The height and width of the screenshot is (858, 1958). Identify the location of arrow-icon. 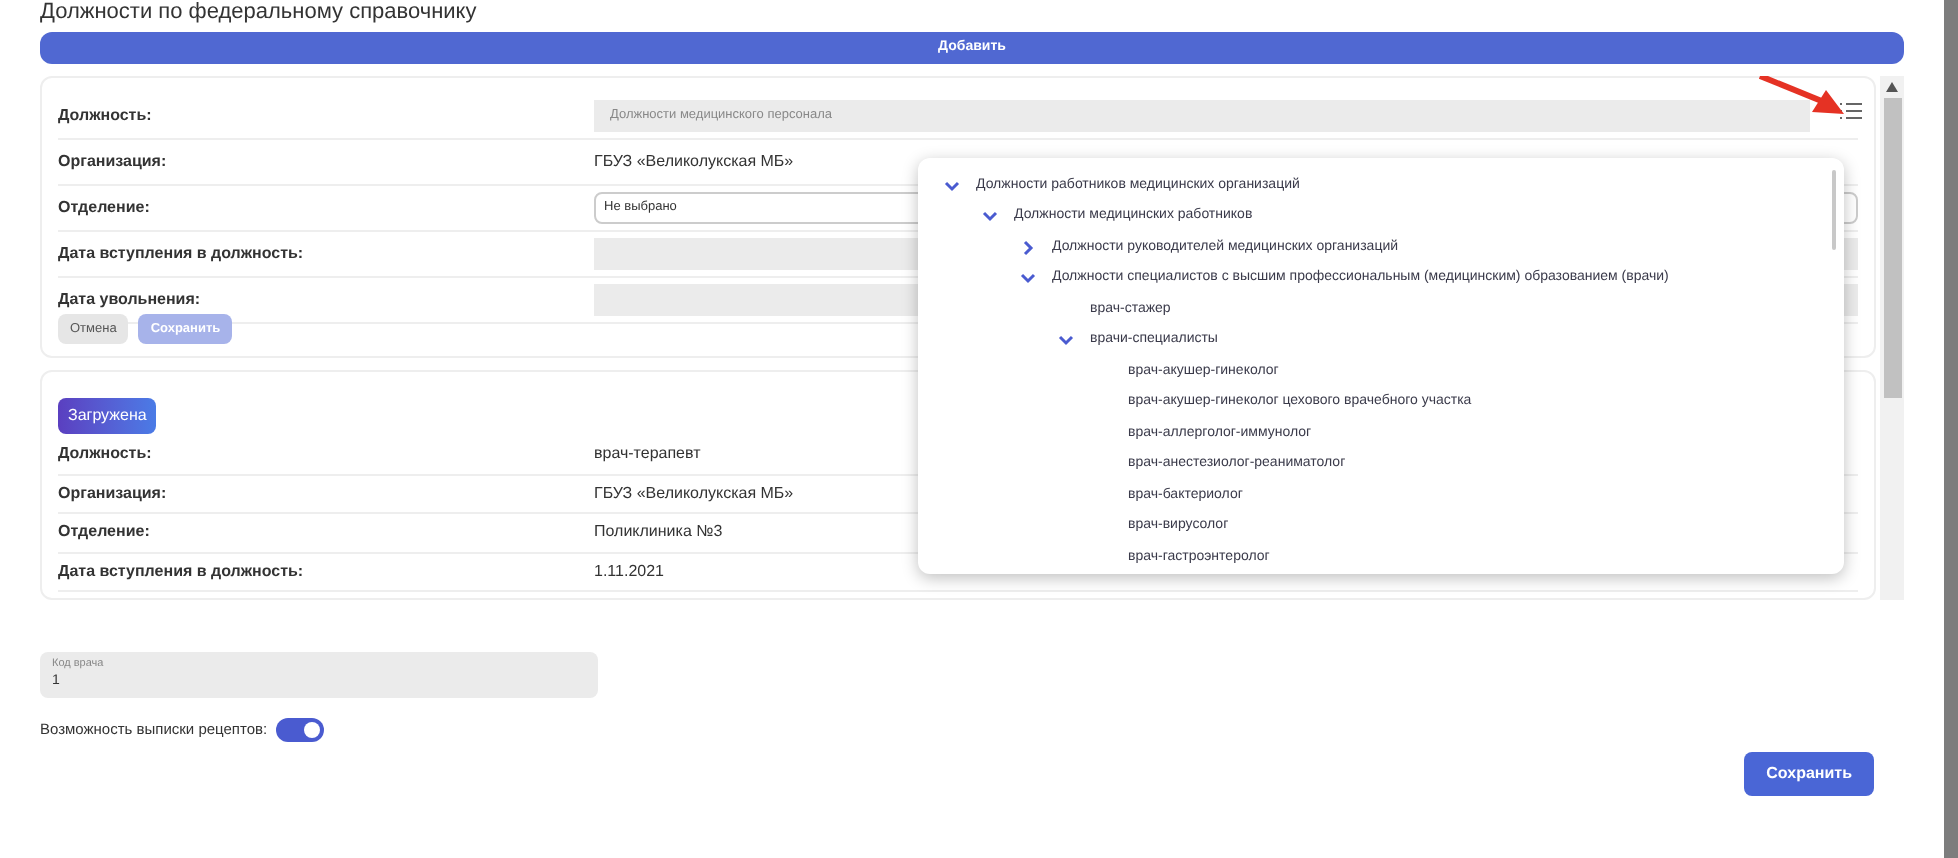
(1802, 97).